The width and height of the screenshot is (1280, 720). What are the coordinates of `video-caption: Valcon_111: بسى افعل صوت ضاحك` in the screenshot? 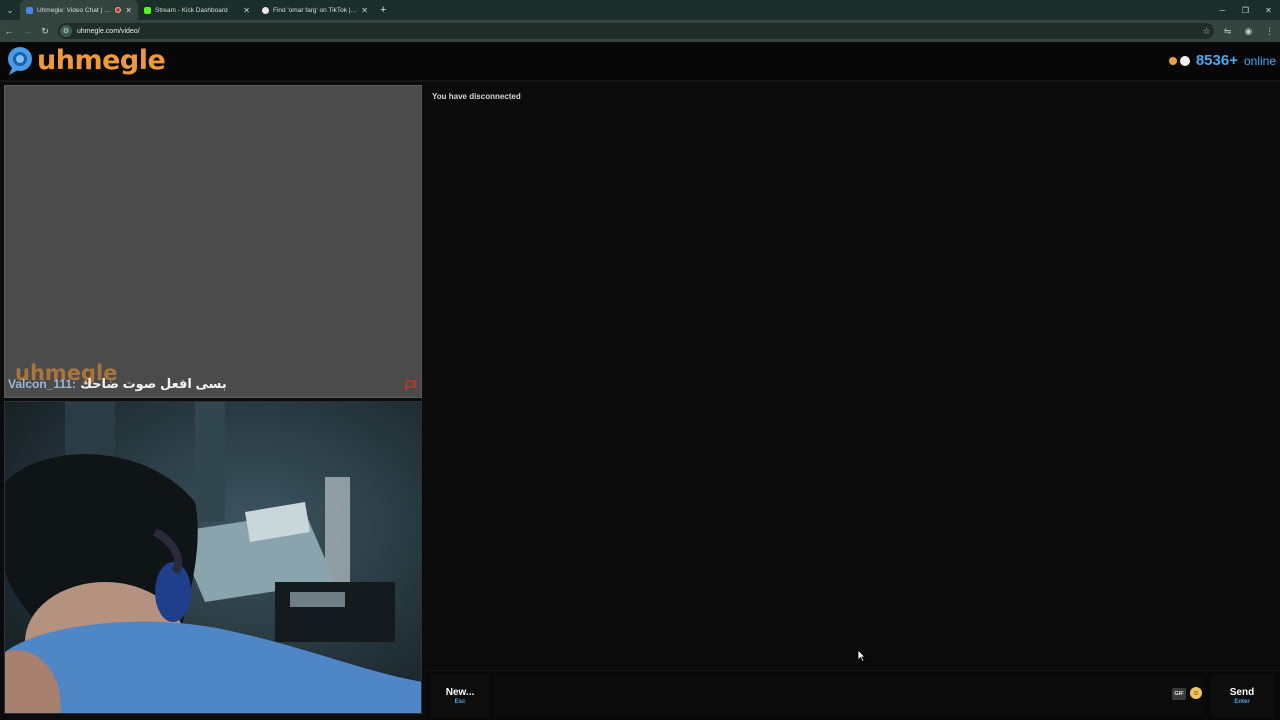 It's located at (117, 384).